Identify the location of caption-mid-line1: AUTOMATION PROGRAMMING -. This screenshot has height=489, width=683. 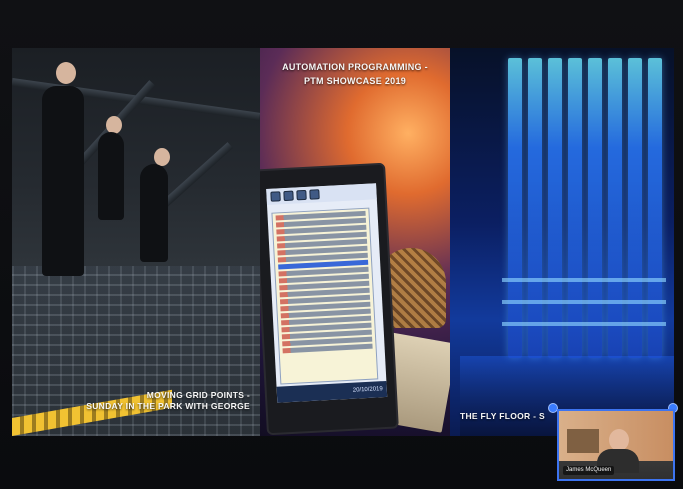
(355, 67).